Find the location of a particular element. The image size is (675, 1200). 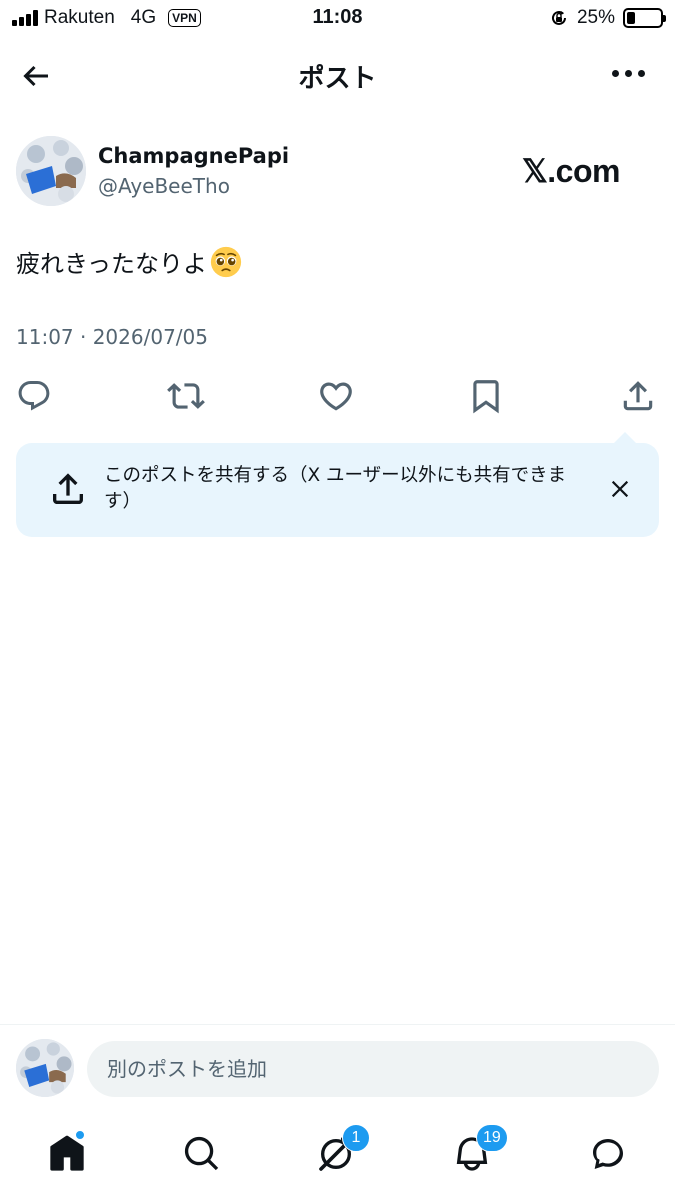

page-title: ポスト is located at coordinates (337, 79).